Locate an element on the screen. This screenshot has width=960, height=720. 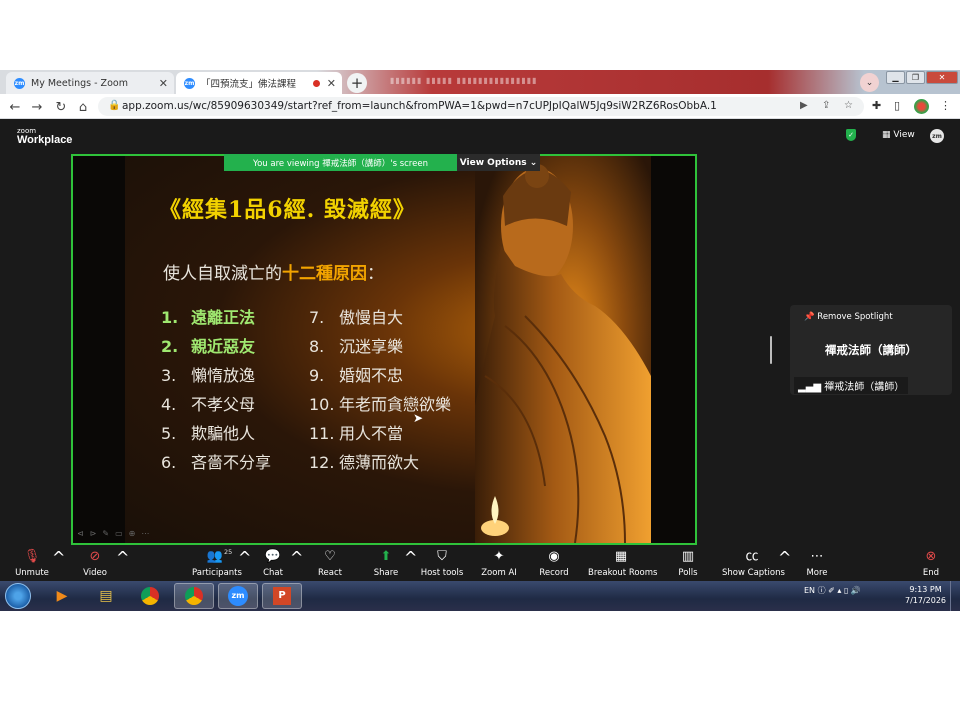
show-desktop-button is located at coordinates (955, 596).